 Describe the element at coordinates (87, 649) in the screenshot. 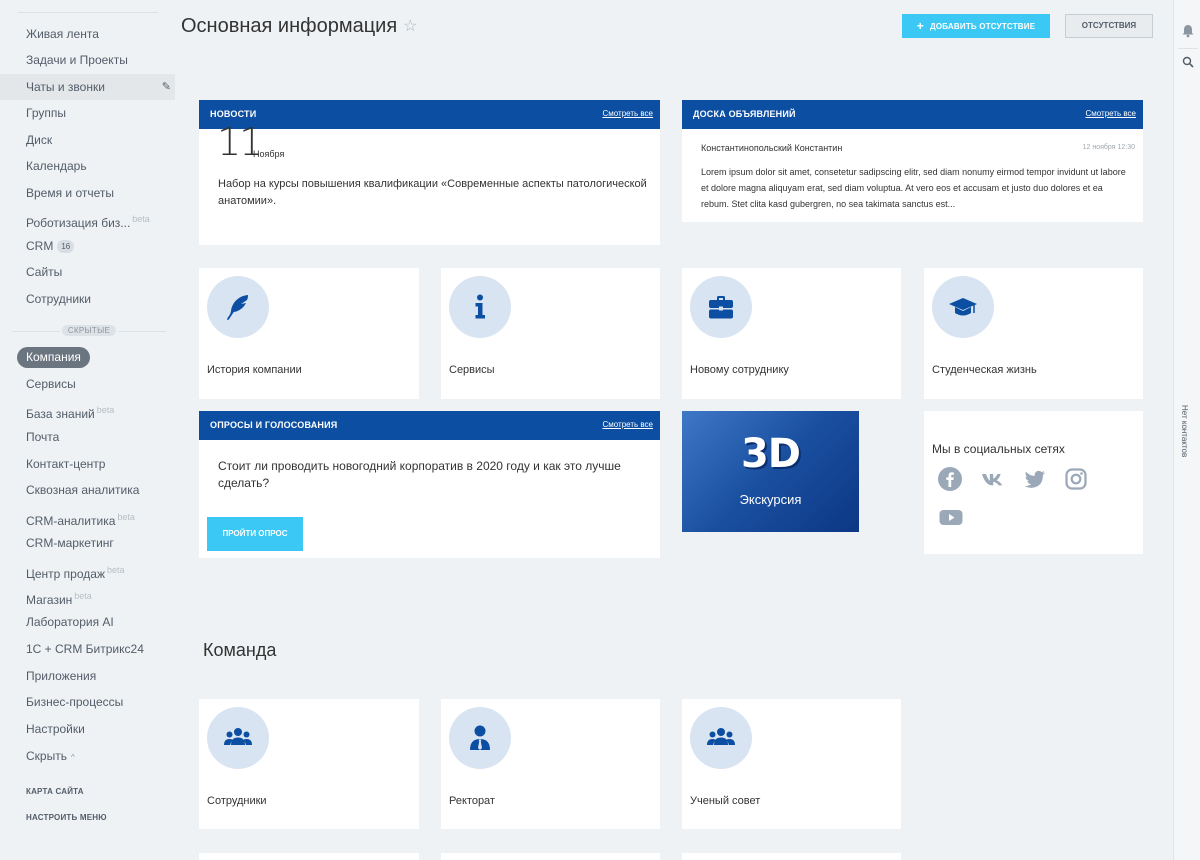

I see `sidebar-item-1c-crm: 1С + CRM Битрикс24` at that location.